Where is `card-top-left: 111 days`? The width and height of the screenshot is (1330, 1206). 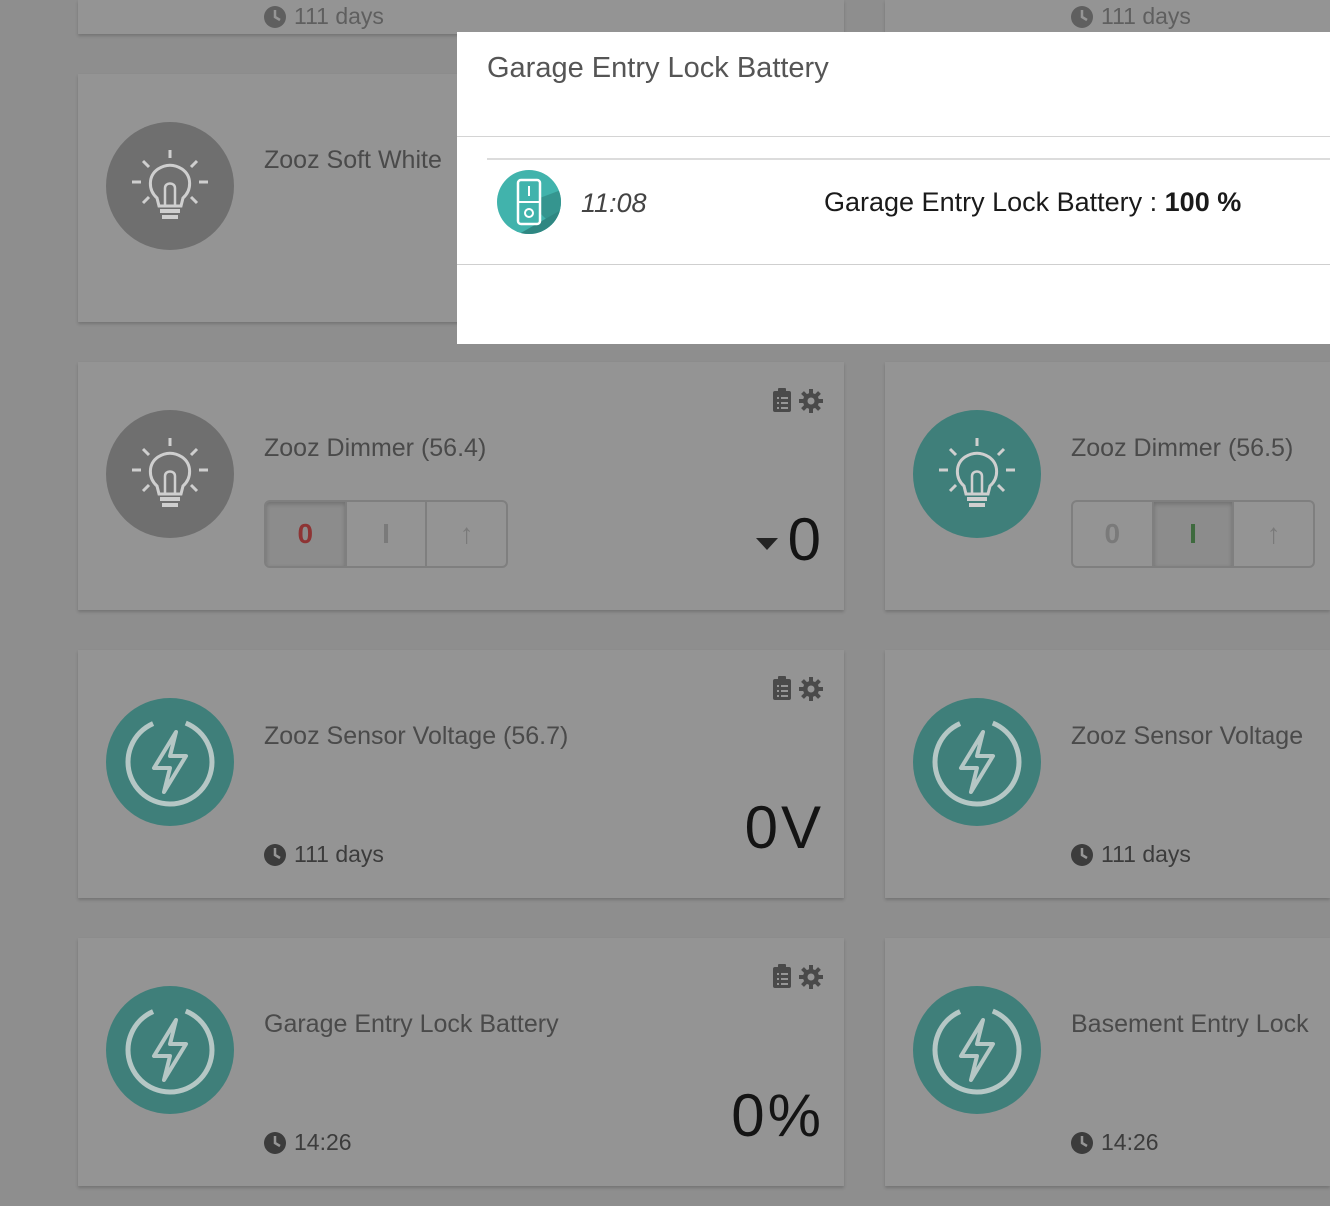
card-top-left: 111 days is located at coordinates (461, 17).